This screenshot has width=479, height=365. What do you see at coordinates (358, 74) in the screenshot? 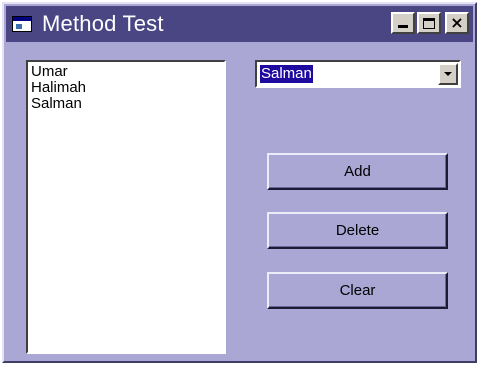
I see `name-combobox: Salman` at bounding box center [358, 74].